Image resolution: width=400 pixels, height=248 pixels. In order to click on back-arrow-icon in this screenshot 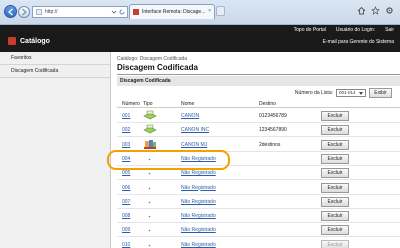, I will do `click(10, 11)`.